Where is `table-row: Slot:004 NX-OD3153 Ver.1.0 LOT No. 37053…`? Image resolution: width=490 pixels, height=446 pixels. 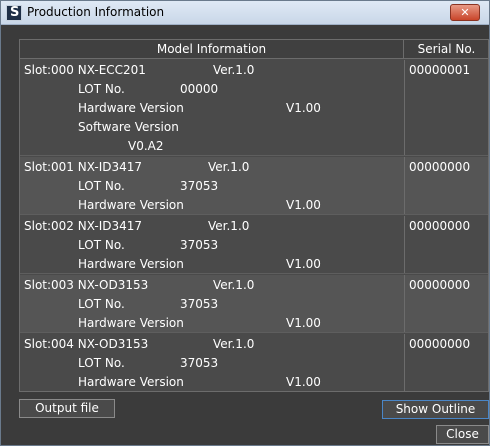
table-row: Slot:004 NX-OD3153 Ver.1.0 LOT No. 37053… is located at coordinates (254, 362).